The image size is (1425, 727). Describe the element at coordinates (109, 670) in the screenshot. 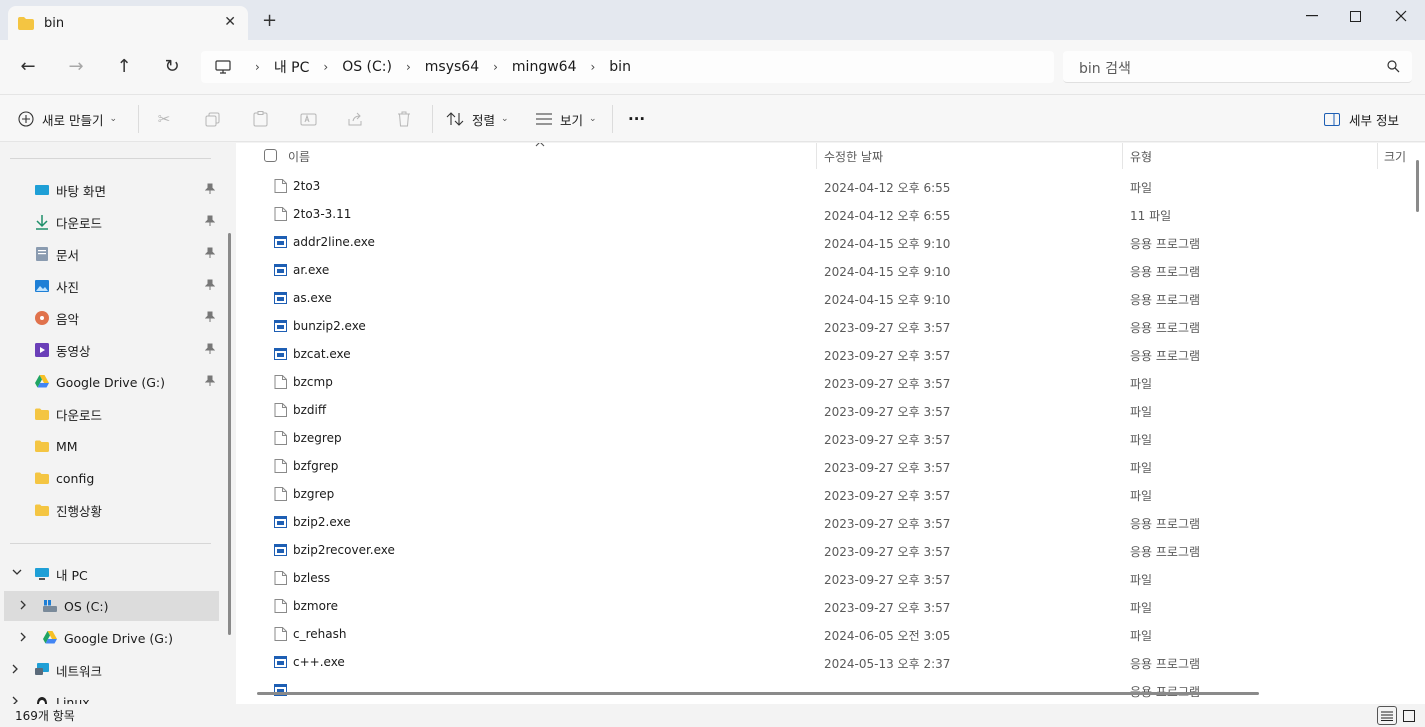

I see `sidebar-item-network: 네트워크` at that location.